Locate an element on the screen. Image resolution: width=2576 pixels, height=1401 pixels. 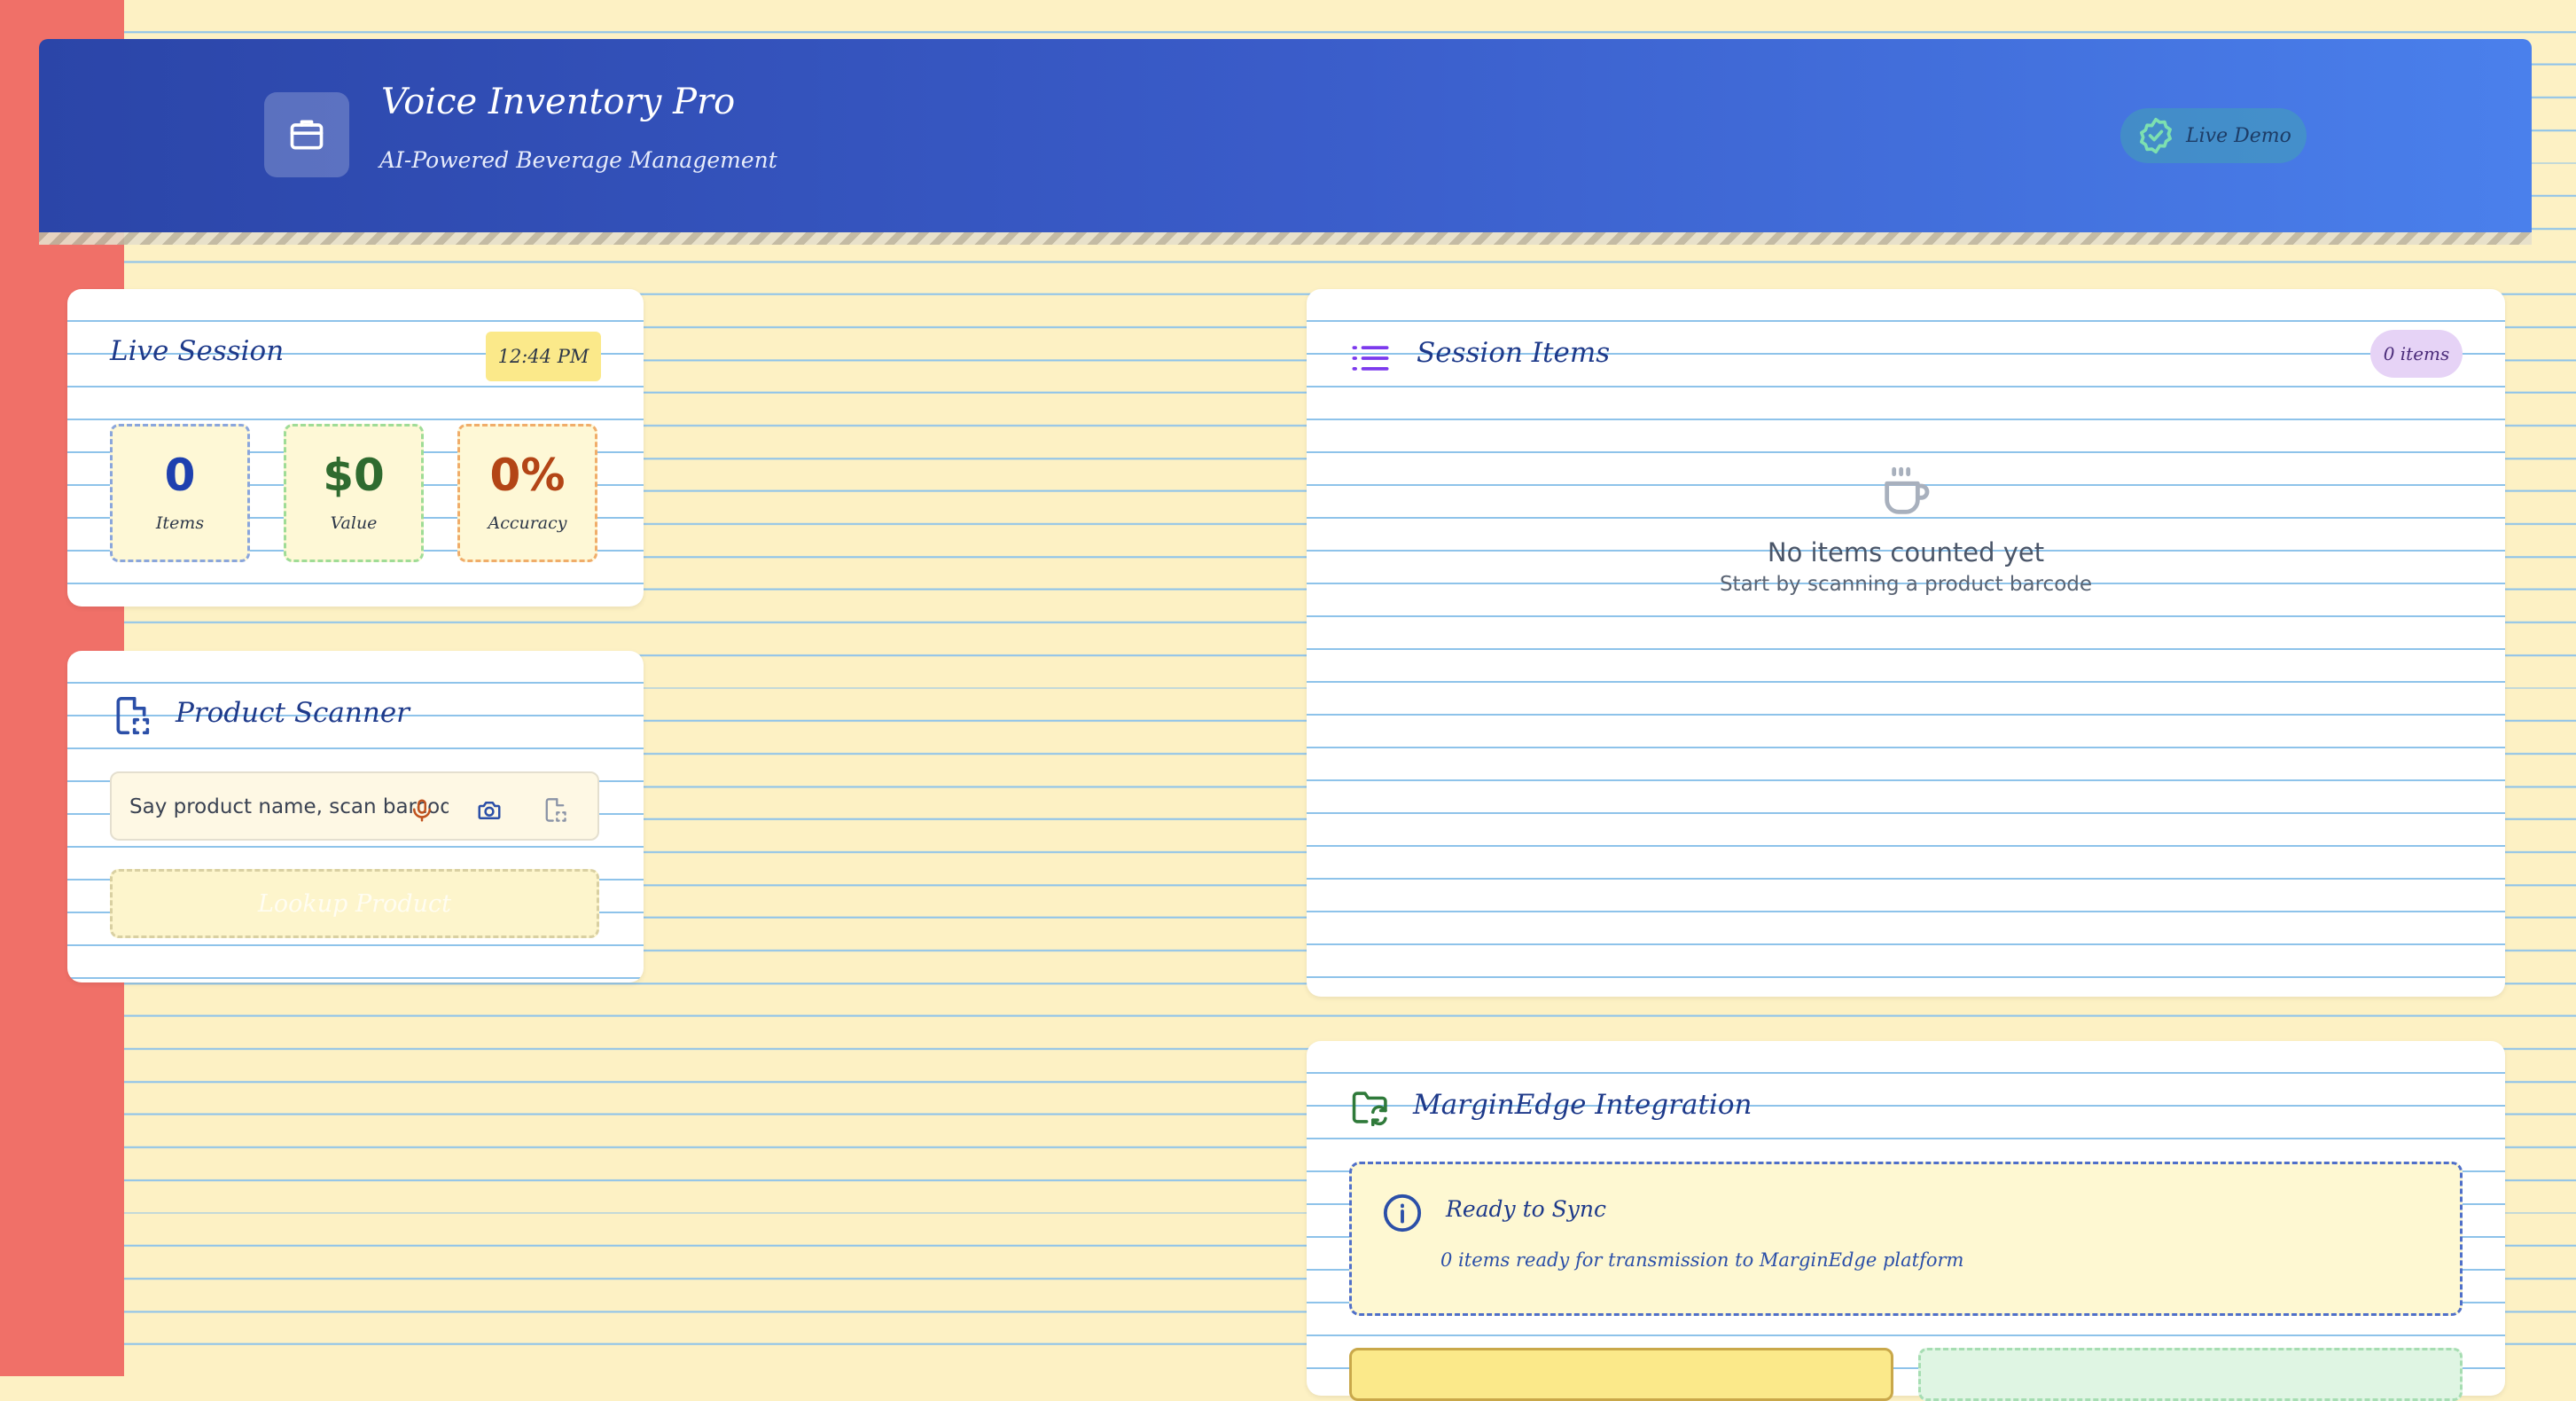
live-demo-label: Live Demo is located at coordinates (2238, 135).